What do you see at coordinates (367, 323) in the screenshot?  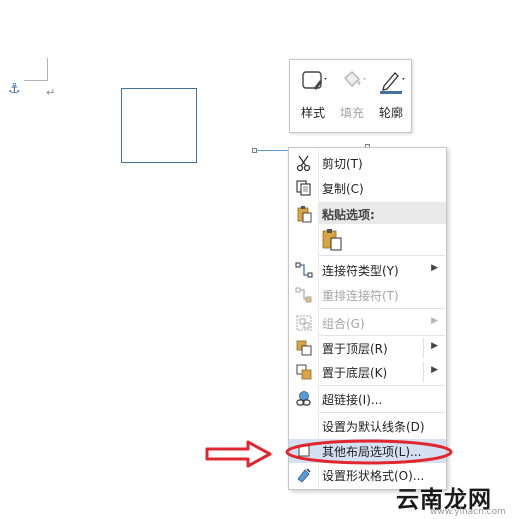 I see `menu-item-group: 组合(G) ▶` at bounding box center [367, 323].